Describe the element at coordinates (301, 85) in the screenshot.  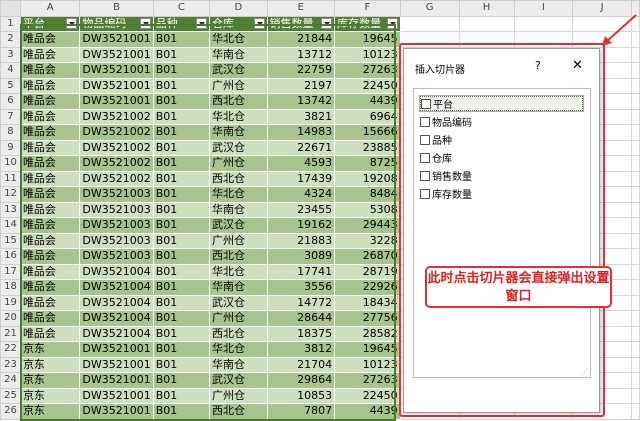
I see `cell-sales: 2197` at that location.